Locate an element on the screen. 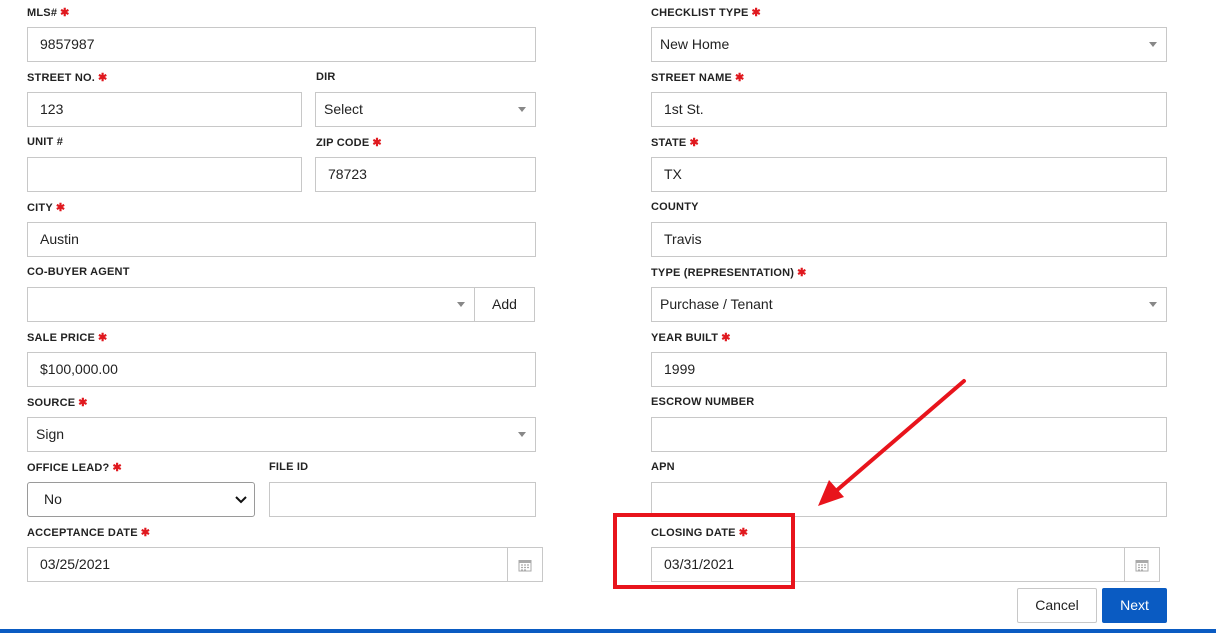 Image resolution: width=1216 pixels, height=633 pixels. zip-label: ZIP CODE ✱ is located at coordinates (349, 143).